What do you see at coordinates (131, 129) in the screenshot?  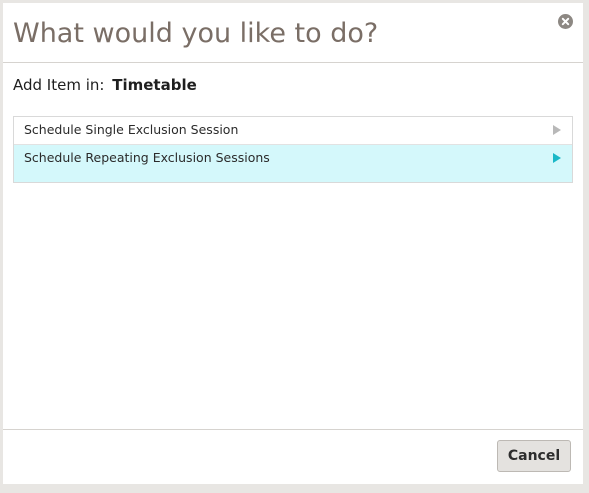 I see `option-label: Schedule Single Exclusion Session` at bounding box center [131, 129].